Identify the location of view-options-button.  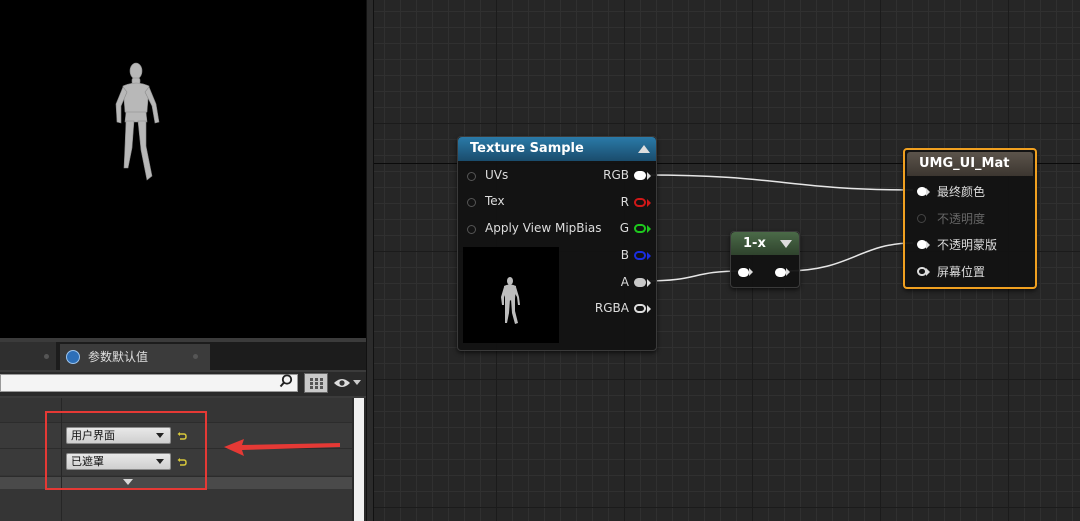
(316, 383).